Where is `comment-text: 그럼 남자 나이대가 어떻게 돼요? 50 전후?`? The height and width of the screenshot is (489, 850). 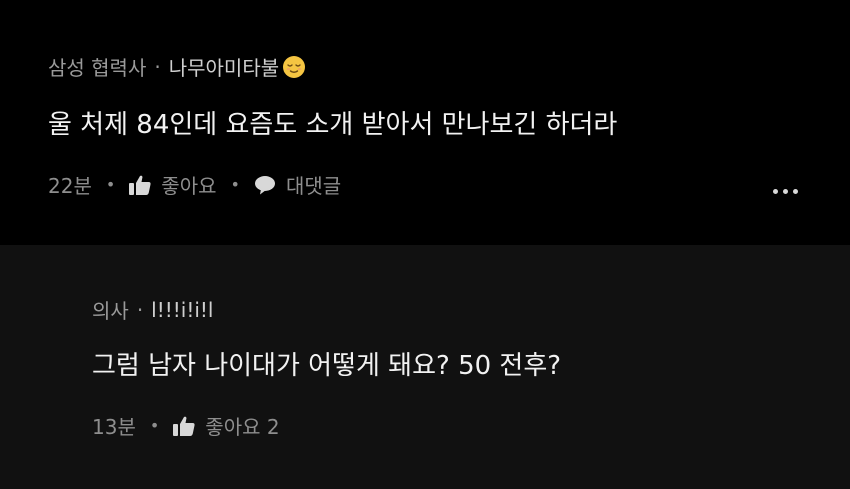
comment-text: 그럼 남자 나이대가 어떻게 돼요? 50 전후? is located at coordinates (327, 366).